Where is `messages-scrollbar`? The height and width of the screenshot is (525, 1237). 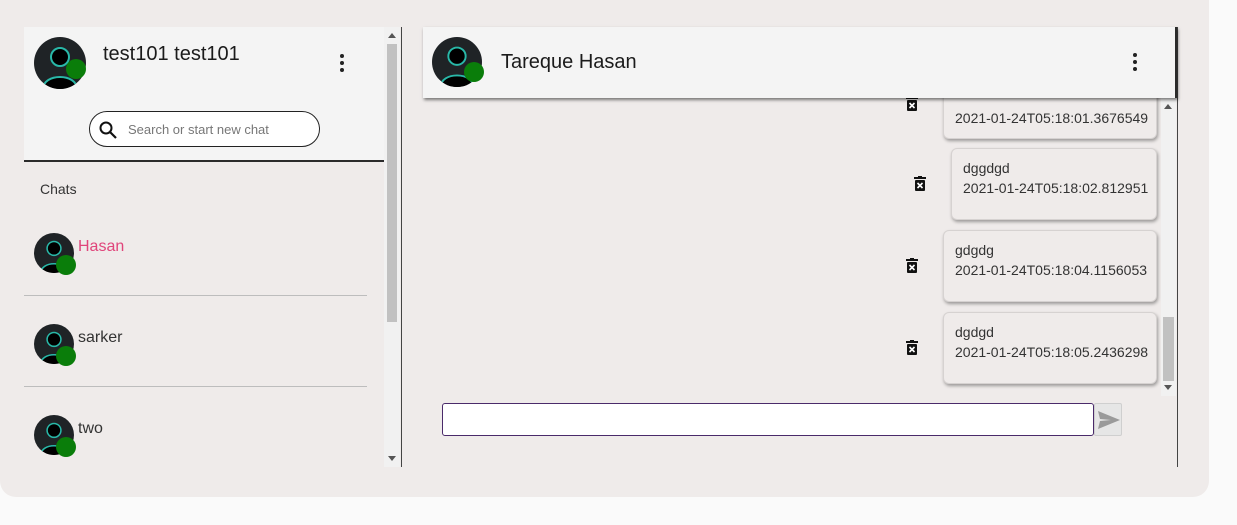
messages-scrollbar is located at coordinates (1168, 247).